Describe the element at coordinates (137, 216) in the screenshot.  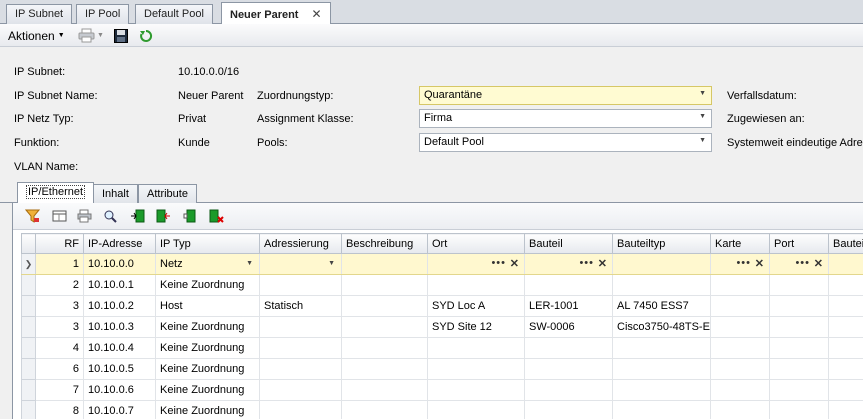
I see `export-icon` at that location.